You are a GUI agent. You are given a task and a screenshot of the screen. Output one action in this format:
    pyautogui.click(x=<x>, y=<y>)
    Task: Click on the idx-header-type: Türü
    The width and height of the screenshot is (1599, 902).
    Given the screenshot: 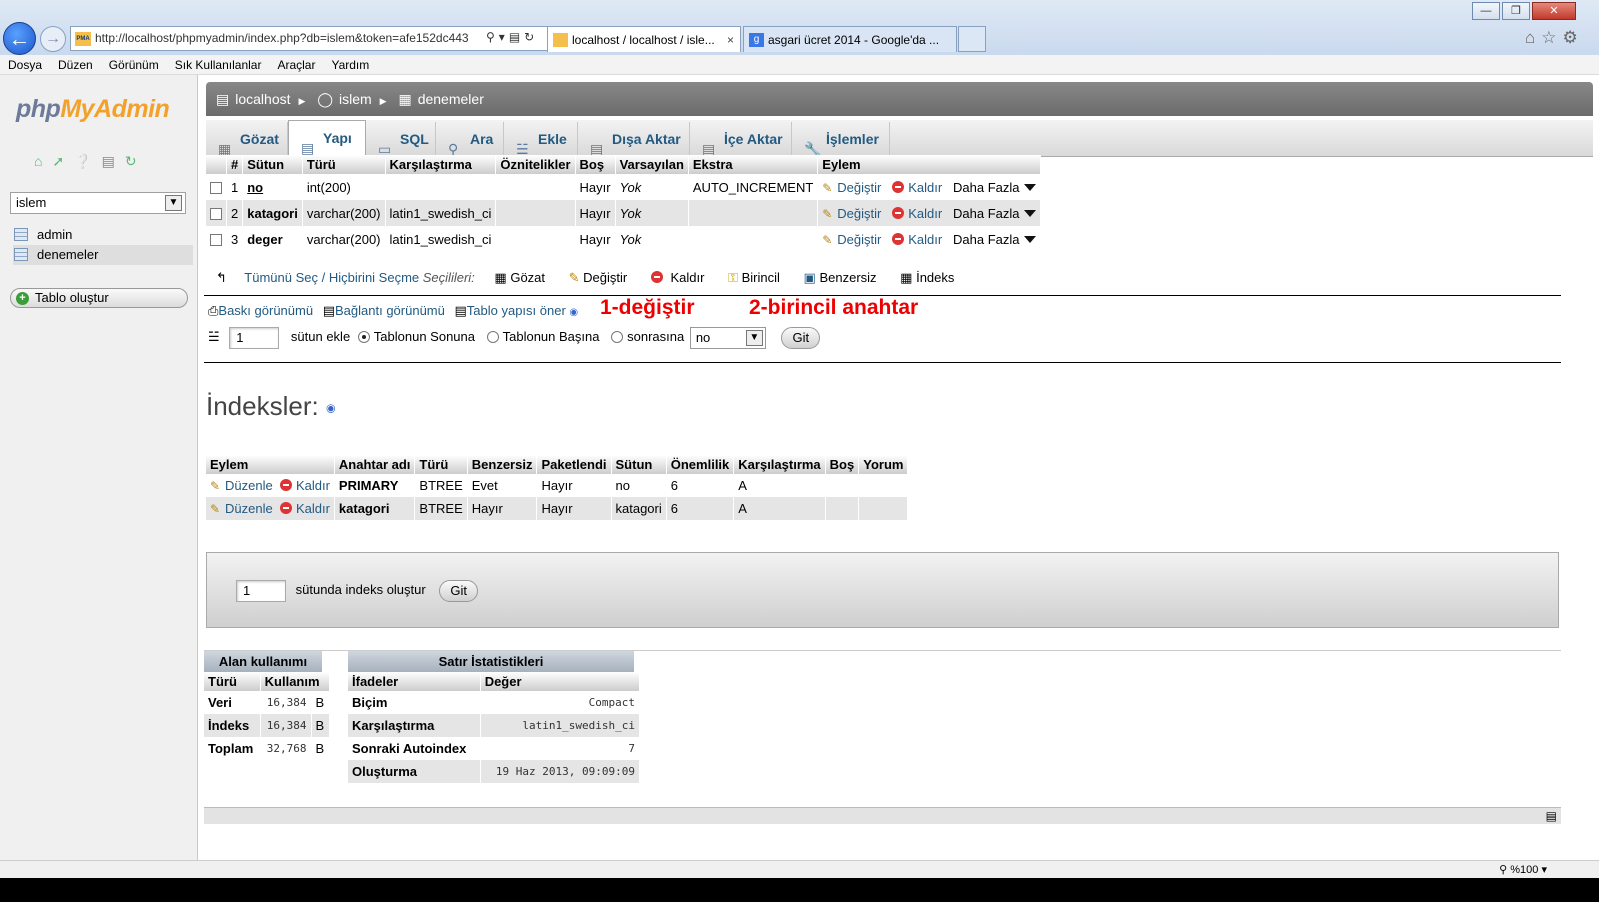 What is the action you would take?
    pyautogui.click(x=441, y=464)
    